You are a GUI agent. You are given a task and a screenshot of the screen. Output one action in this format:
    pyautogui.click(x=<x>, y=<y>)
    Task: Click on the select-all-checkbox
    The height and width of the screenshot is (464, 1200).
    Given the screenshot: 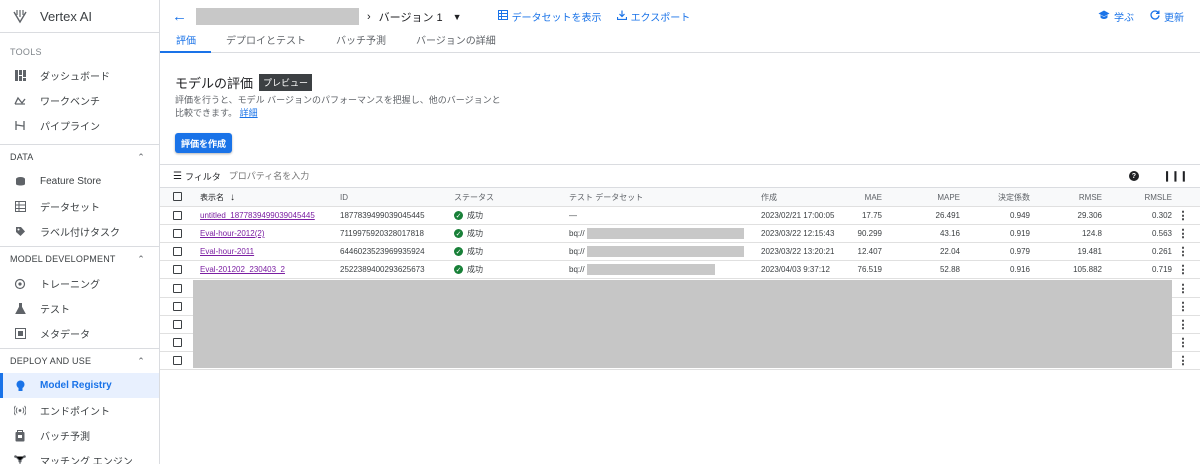 What is the action you would take?
    pyautogui.click(x=177, y=196)
    